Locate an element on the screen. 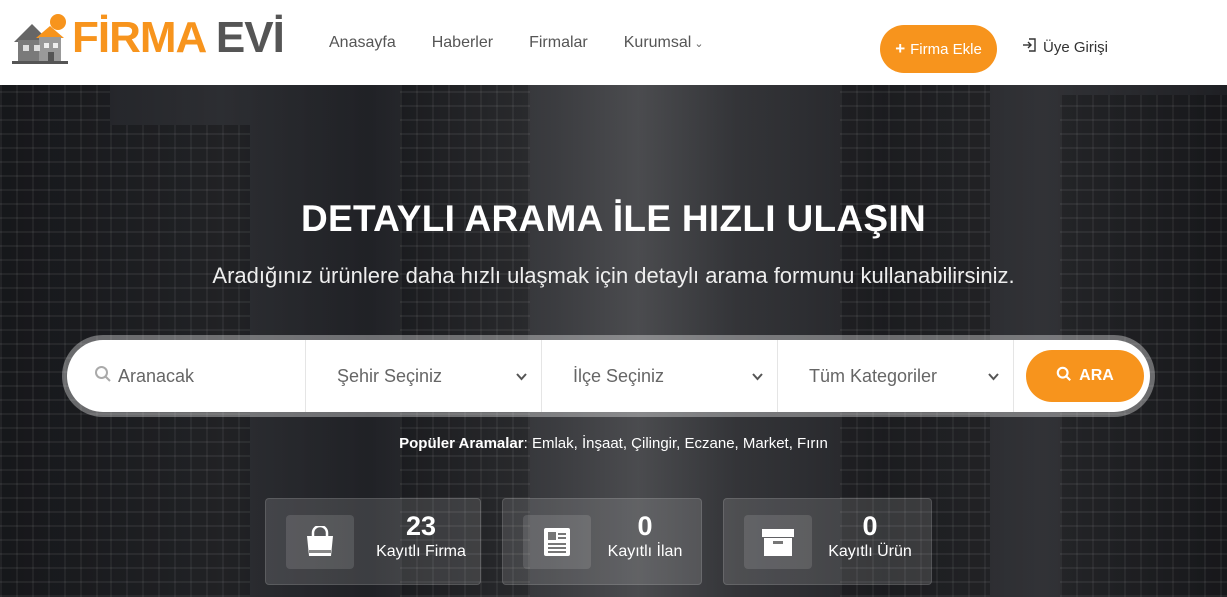 The image size is (1227, 597). login-link-label: Üye Girişi is located at coordinates (1076, 47).